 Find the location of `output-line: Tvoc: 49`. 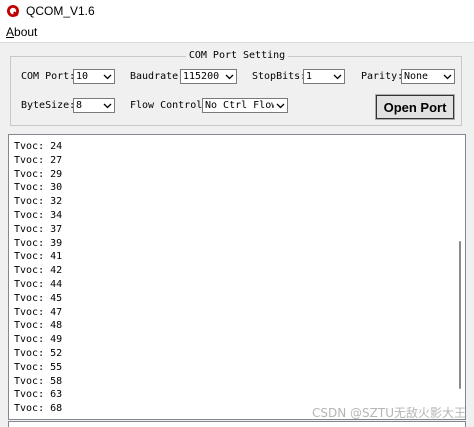

output-line: Tvoc: 49 is located at coordinates (38, 340).